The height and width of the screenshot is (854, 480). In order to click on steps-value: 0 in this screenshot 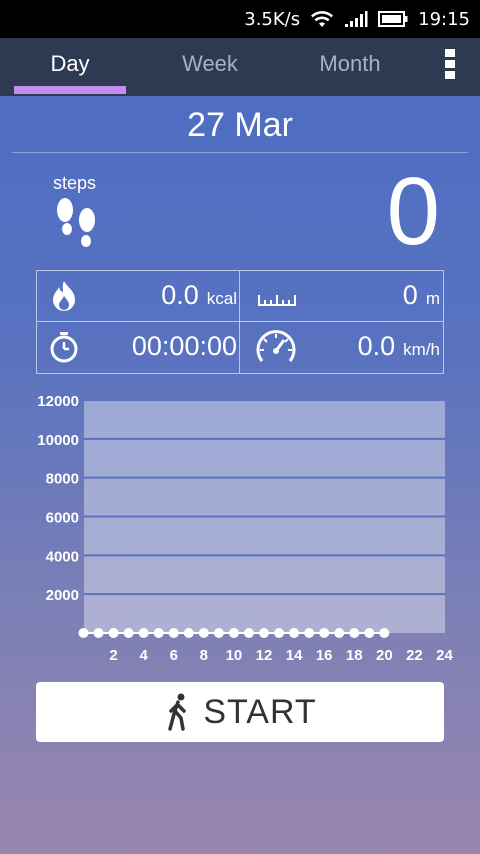, I will do `click(413, 211)`.